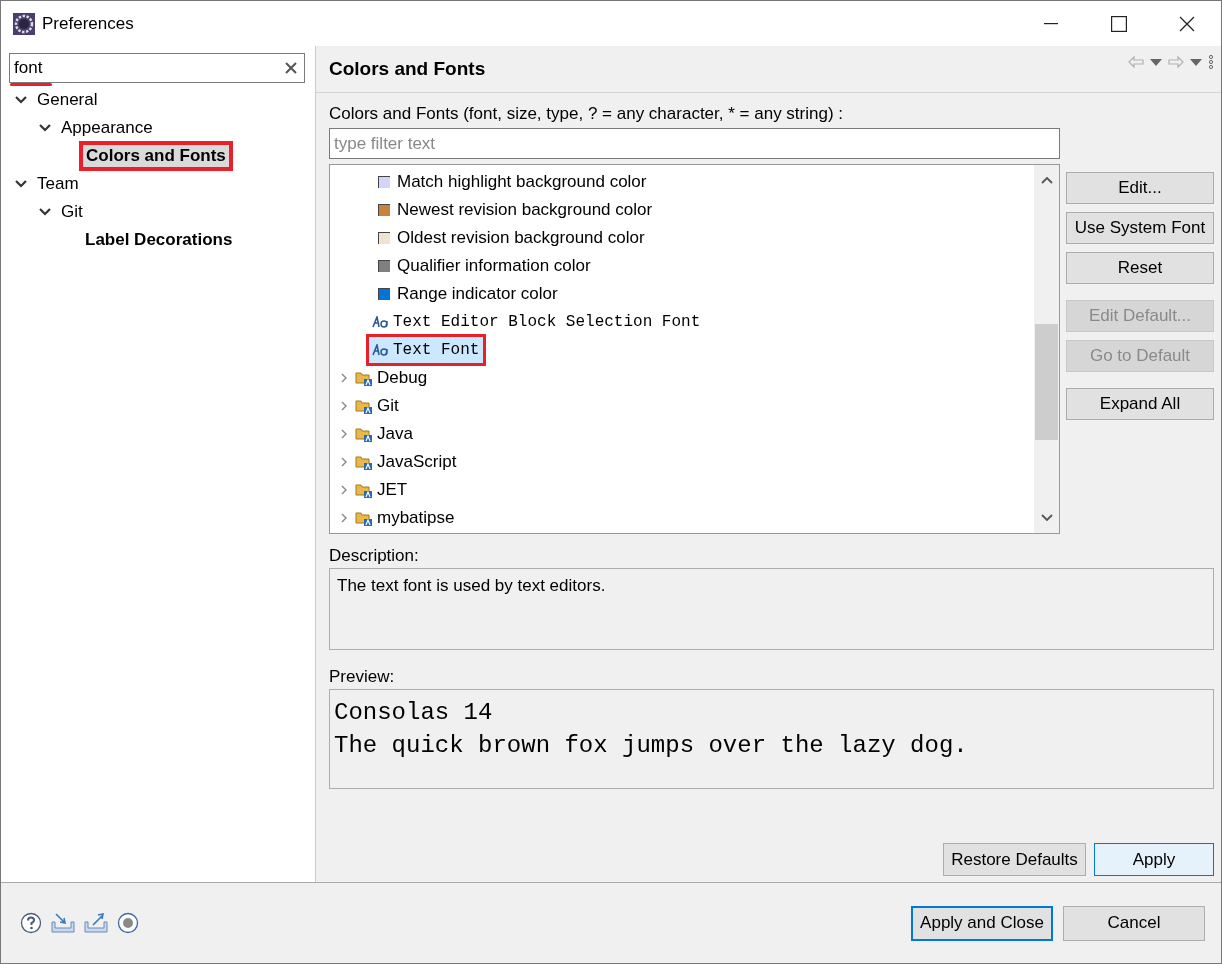 The width and height of the screenshot is (1222, 964). What do you see at coordinates (407, 518) in the screenshot?
I see `list-item: mybatipse` at bounding box center [407, 518].